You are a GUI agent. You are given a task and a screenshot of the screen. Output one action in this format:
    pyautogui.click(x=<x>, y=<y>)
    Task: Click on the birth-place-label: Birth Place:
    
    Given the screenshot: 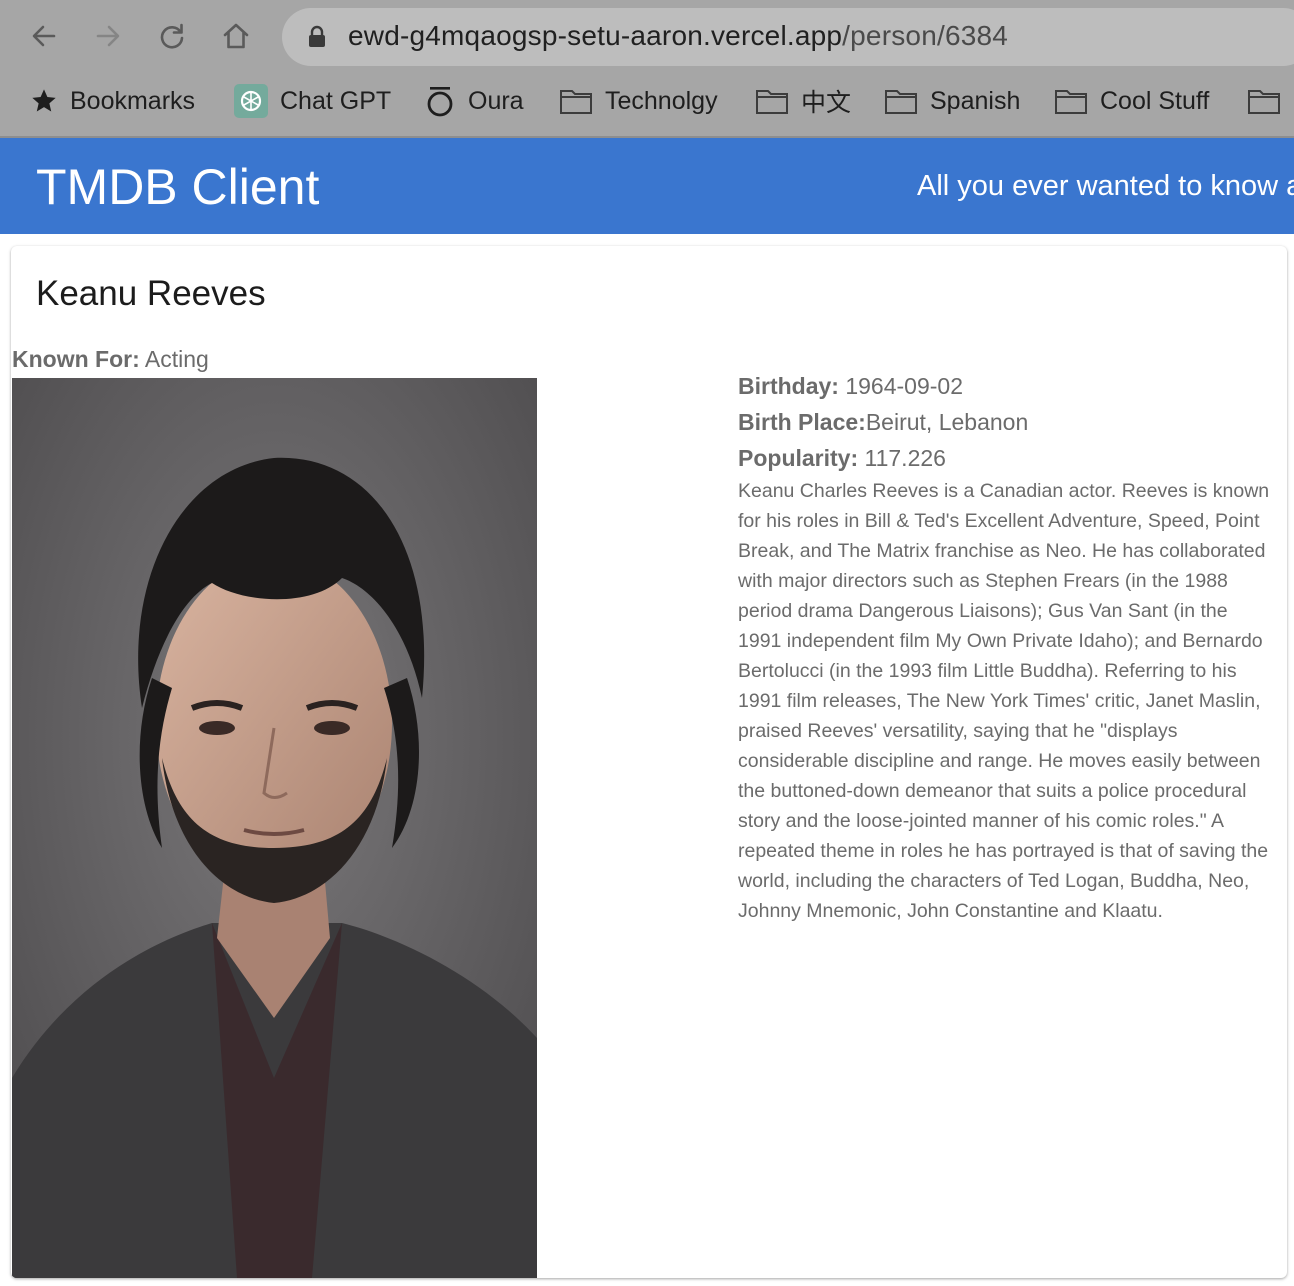 What is the action you would take?
    pyautogui.click(x=802, y=422)
    